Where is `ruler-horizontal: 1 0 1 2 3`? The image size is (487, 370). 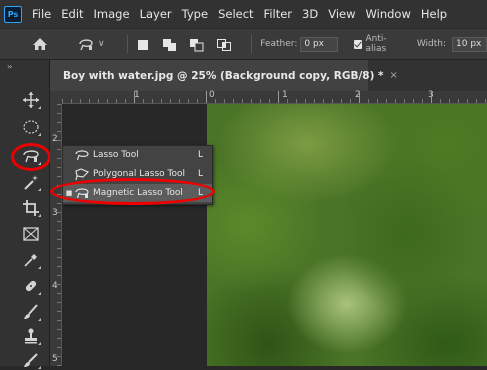 ruler-horizontal: 1 0 1 2 3 is located at coordinates (274, 97).